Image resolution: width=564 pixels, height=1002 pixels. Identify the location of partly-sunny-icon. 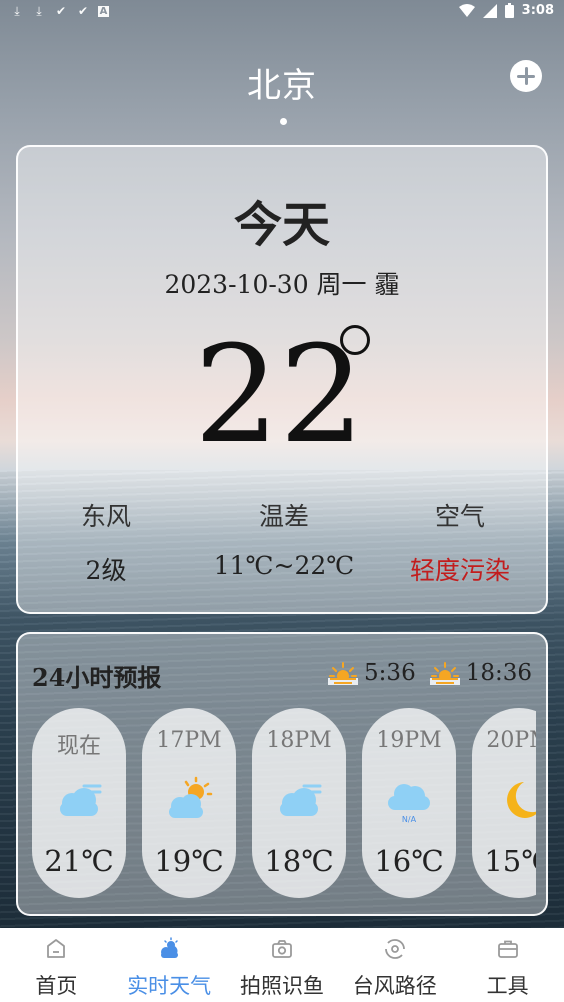
(191, 797).